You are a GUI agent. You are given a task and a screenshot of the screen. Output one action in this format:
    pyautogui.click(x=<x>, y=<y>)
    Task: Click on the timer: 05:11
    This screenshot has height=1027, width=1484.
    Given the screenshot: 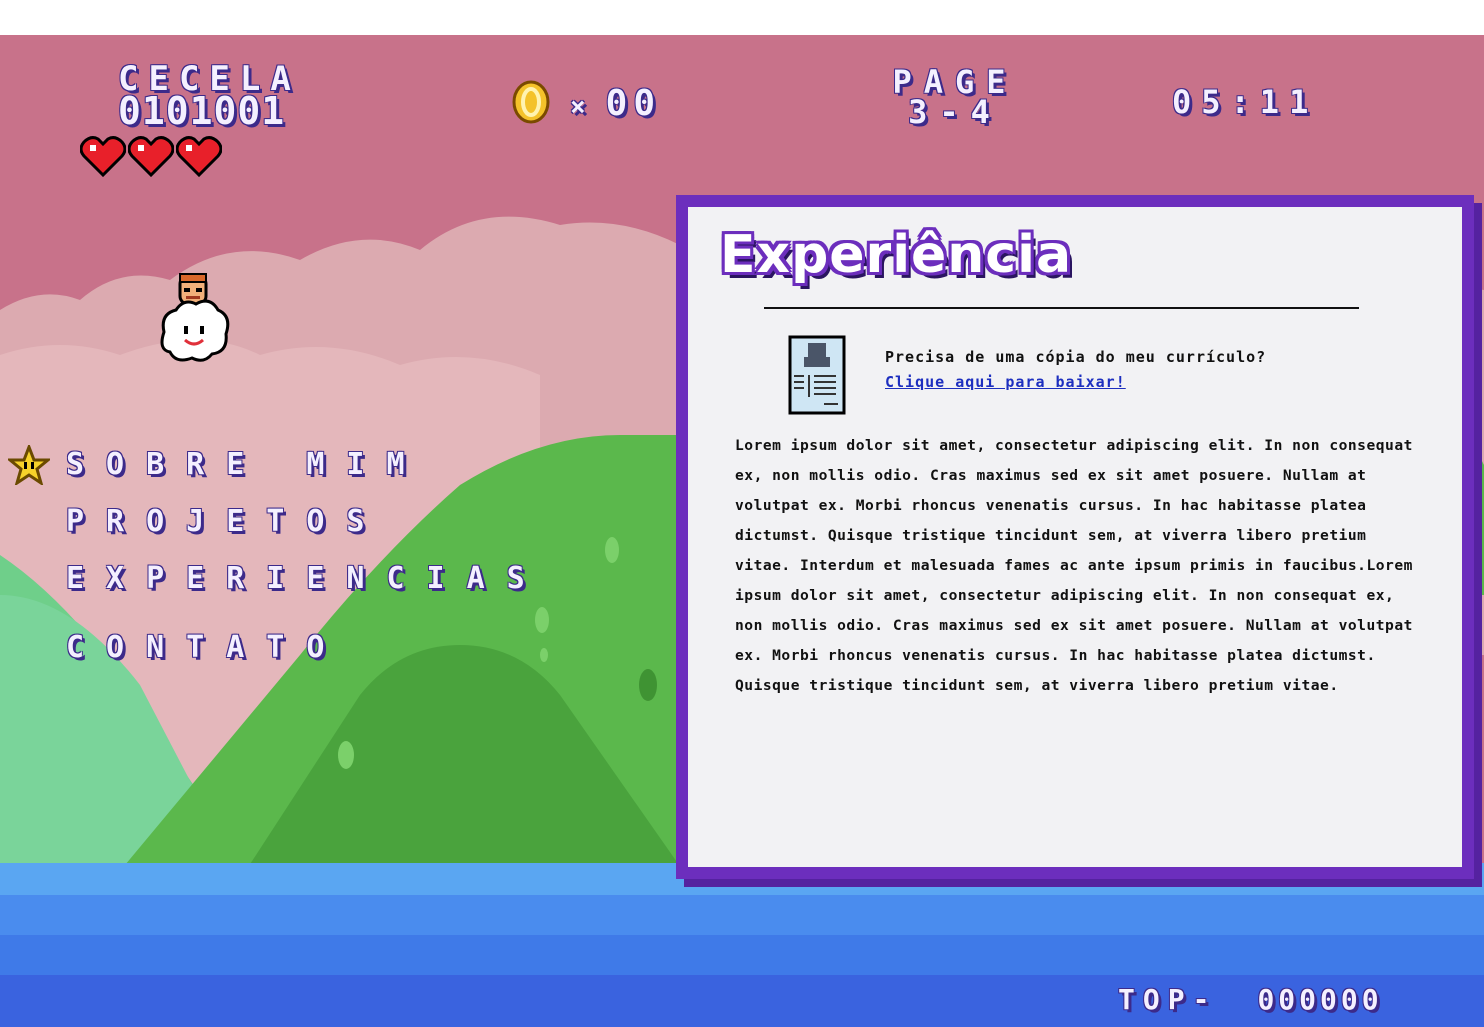 What is the action you would take?
    pyautogui.click(x=1245, y=102)
    